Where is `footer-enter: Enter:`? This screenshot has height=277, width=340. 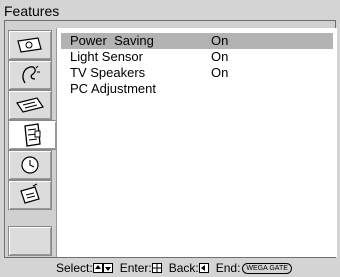 footer-enter: Enter: is located at coordinates (141, 268).